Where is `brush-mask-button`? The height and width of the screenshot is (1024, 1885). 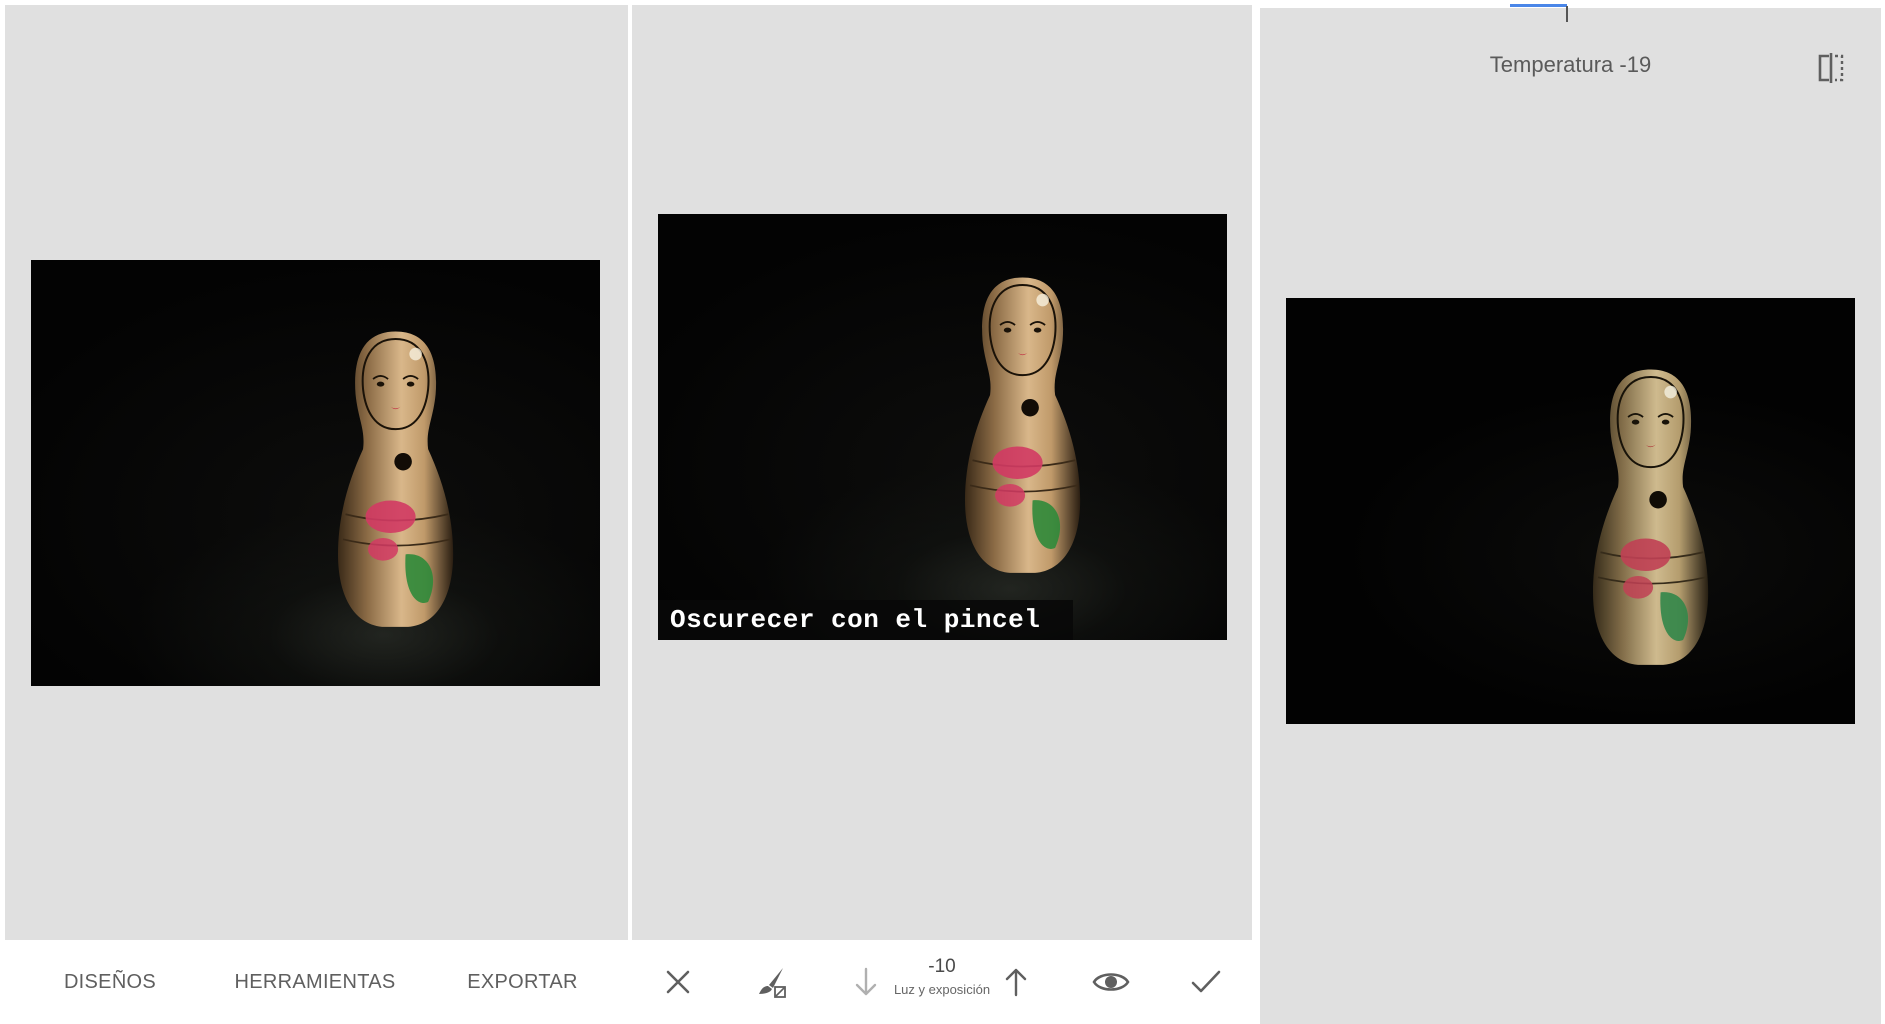
brush-mask-button is located at coordinates (772, 982).